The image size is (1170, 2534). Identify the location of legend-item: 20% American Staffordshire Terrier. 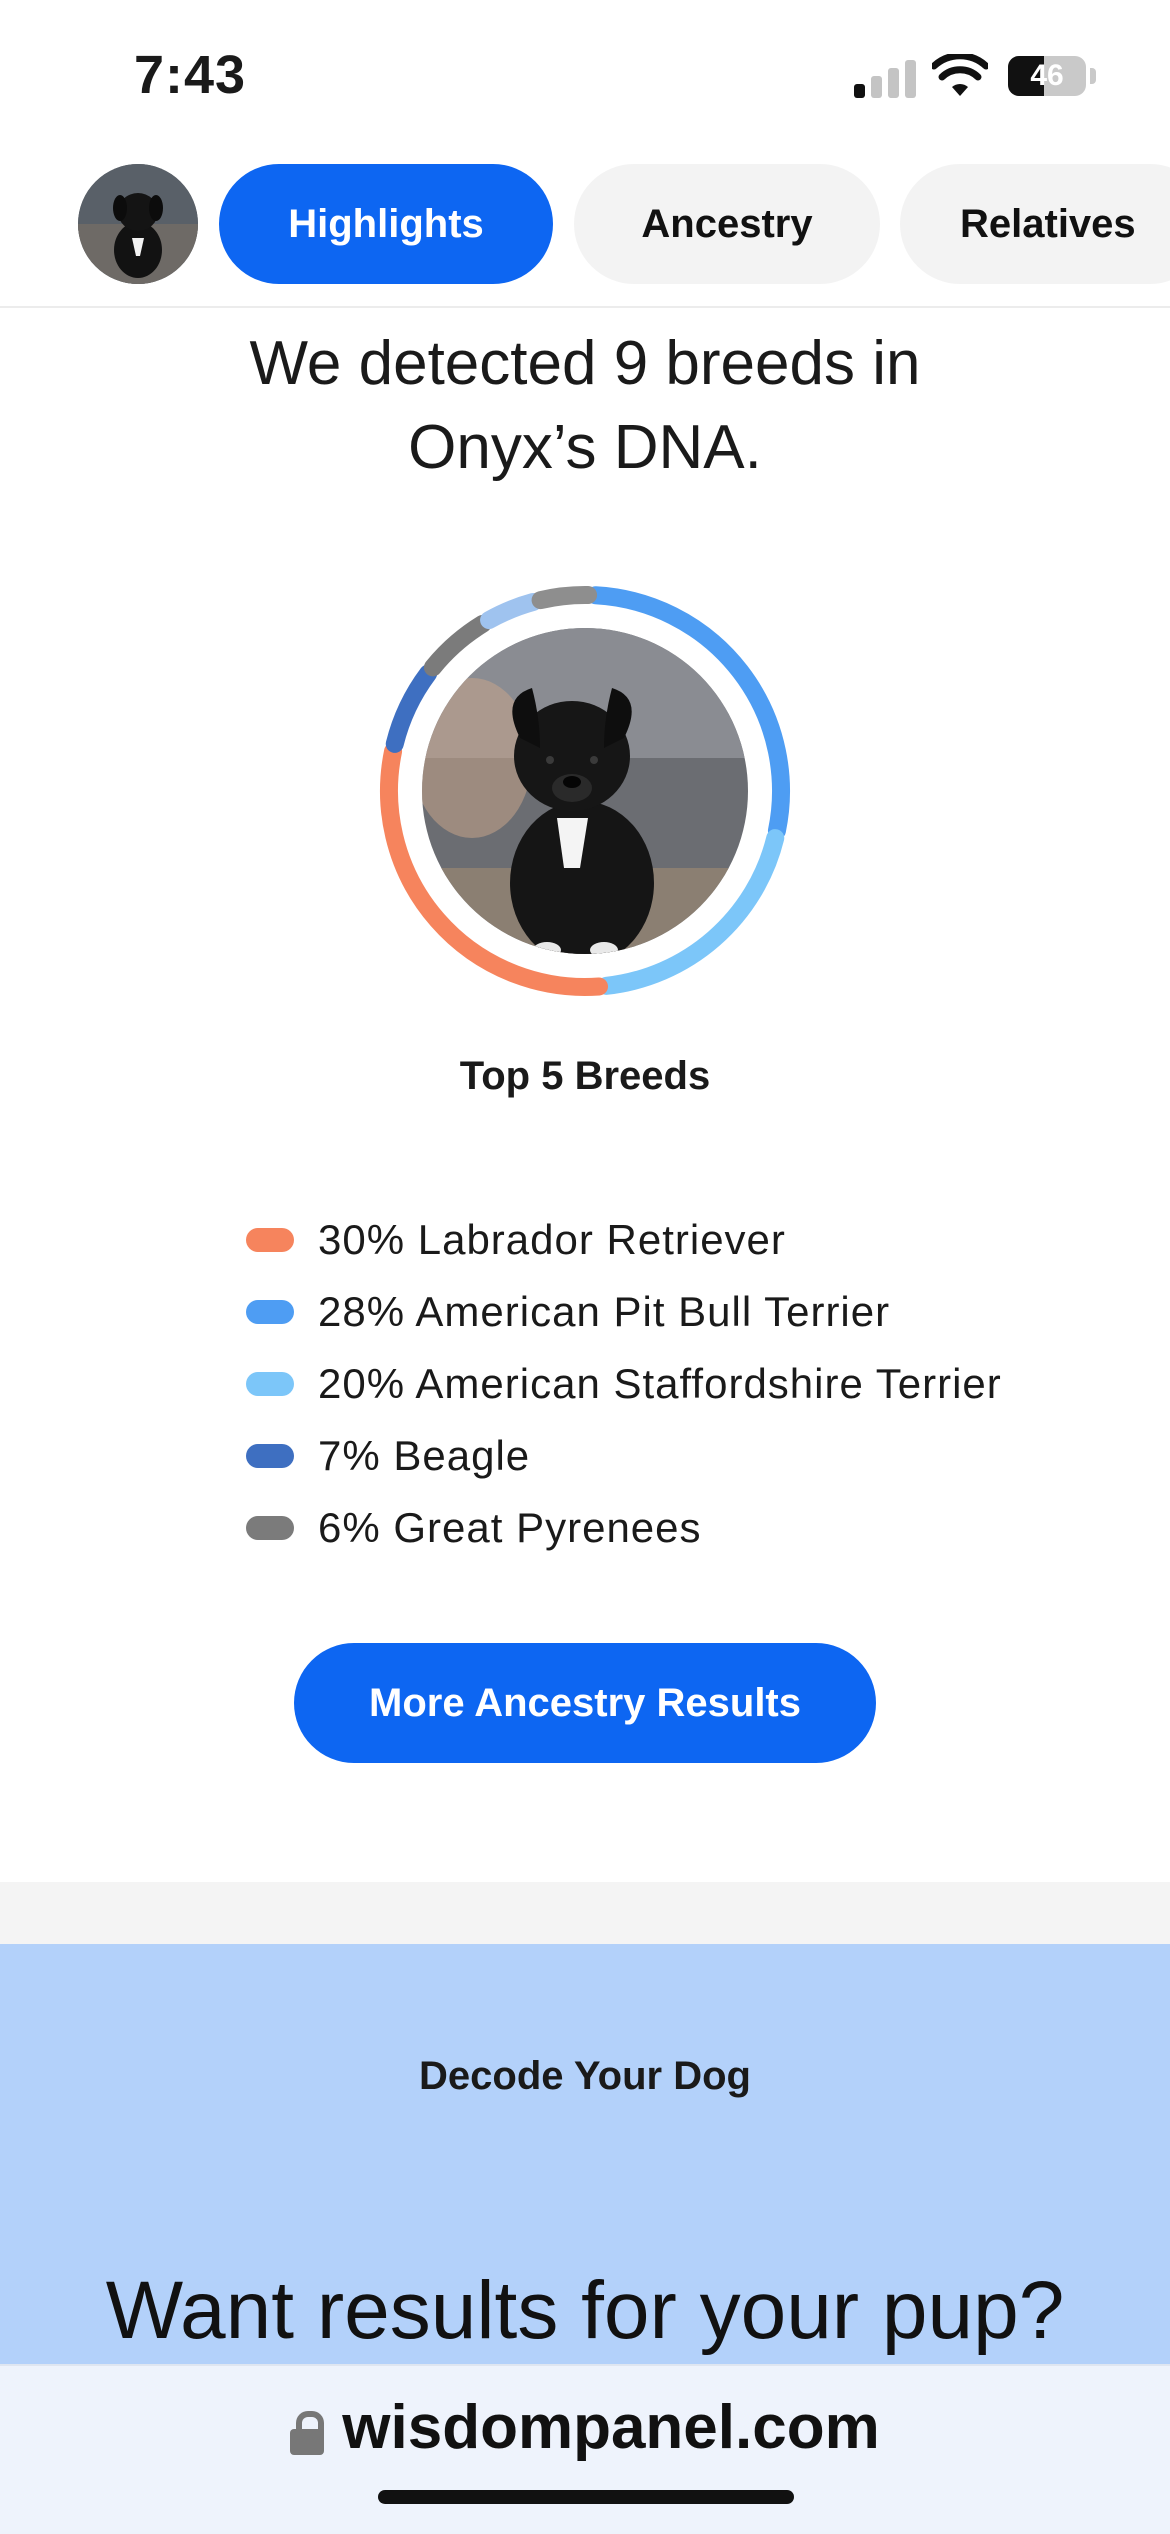
(676, 1384).